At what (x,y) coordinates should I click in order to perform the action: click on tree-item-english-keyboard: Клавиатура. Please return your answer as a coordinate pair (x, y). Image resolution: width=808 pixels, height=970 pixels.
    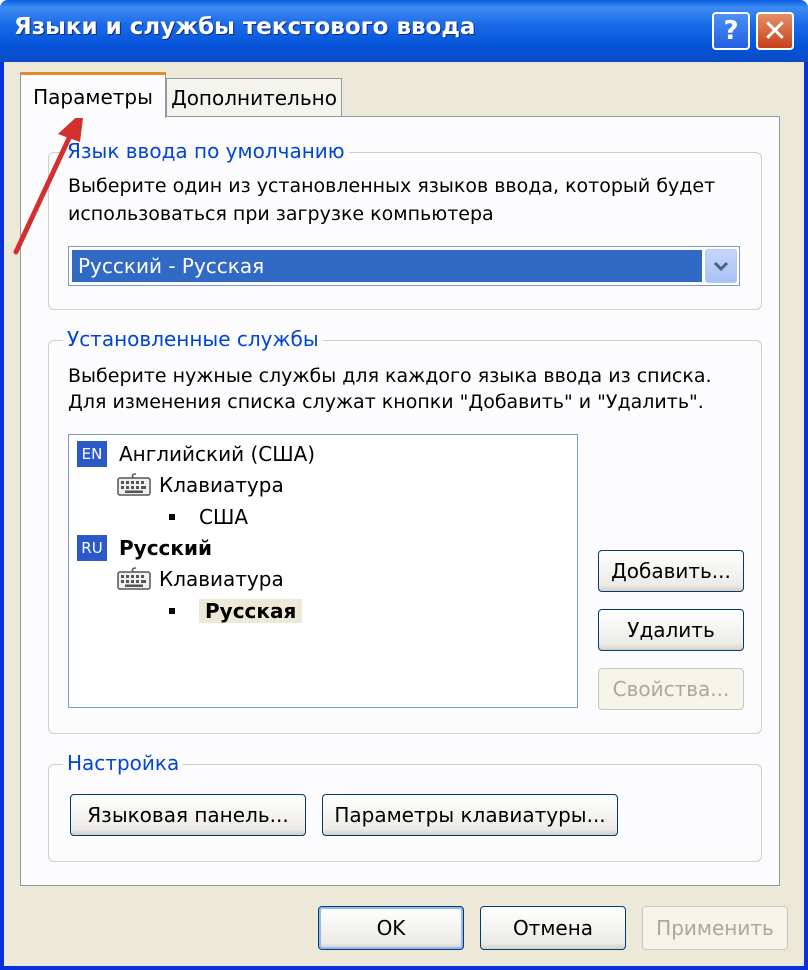
    Looking at the image, I should click on (200, 485).